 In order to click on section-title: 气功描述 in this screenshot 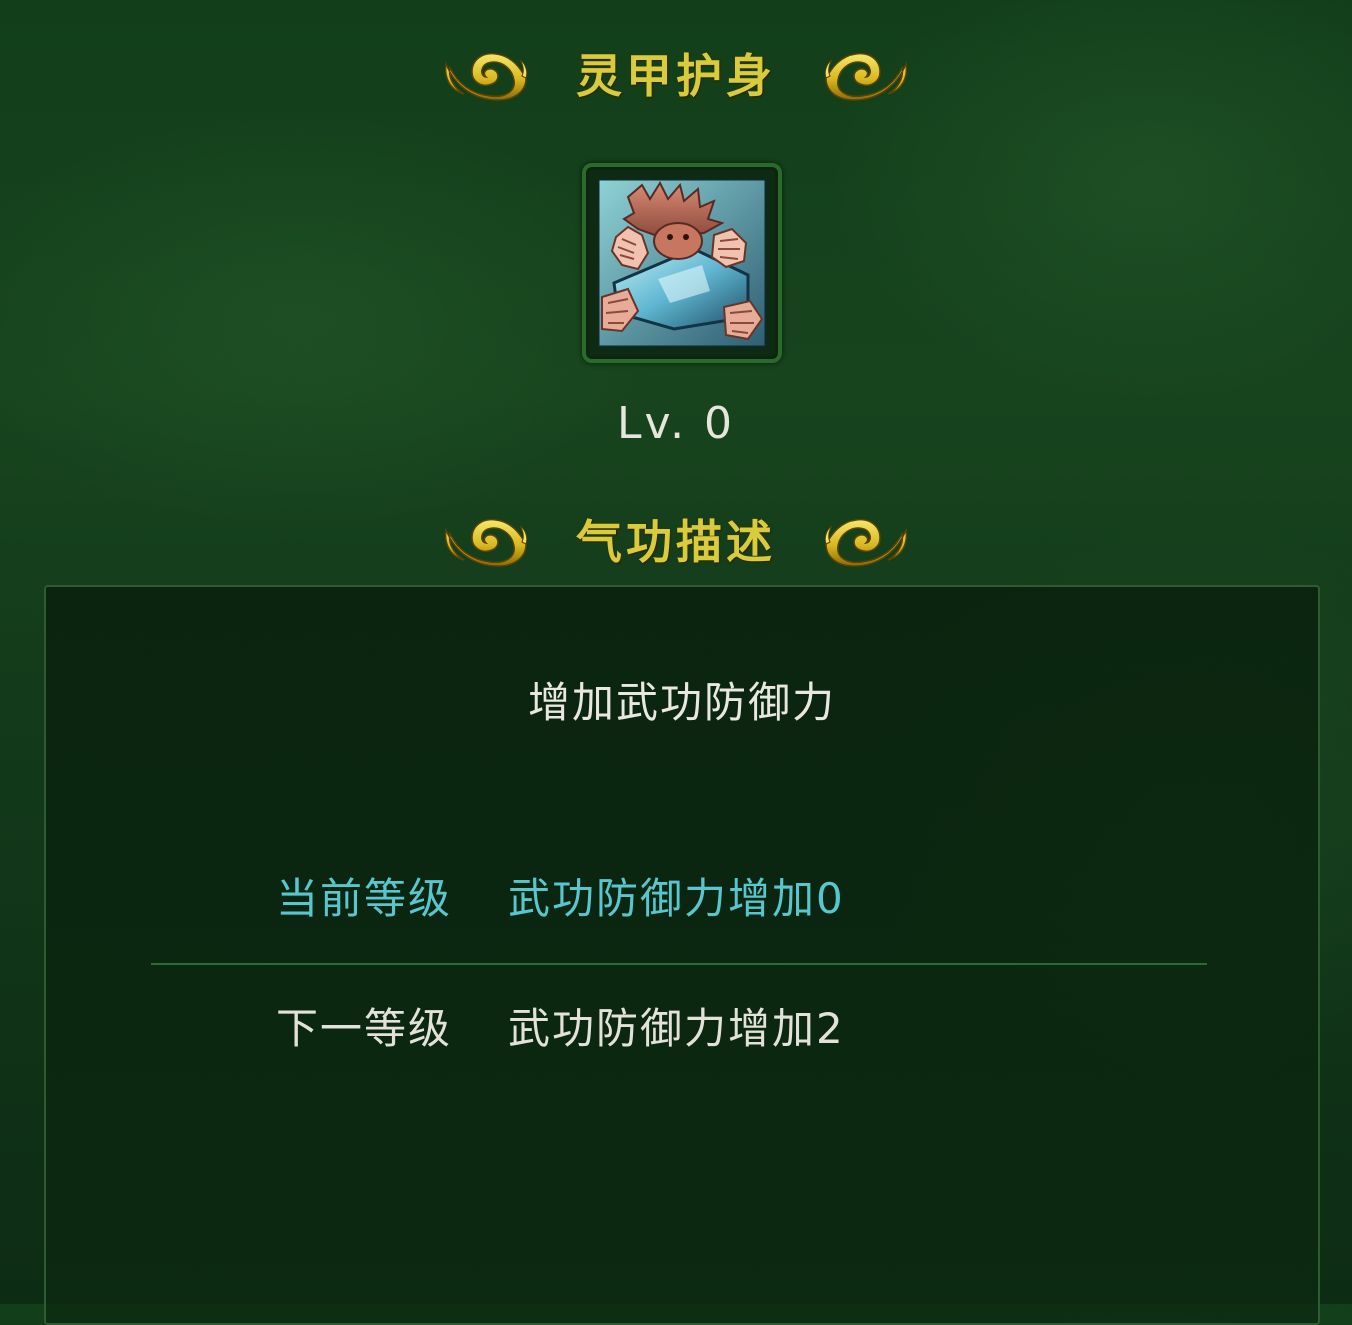, I will do `click(676, 542)`.